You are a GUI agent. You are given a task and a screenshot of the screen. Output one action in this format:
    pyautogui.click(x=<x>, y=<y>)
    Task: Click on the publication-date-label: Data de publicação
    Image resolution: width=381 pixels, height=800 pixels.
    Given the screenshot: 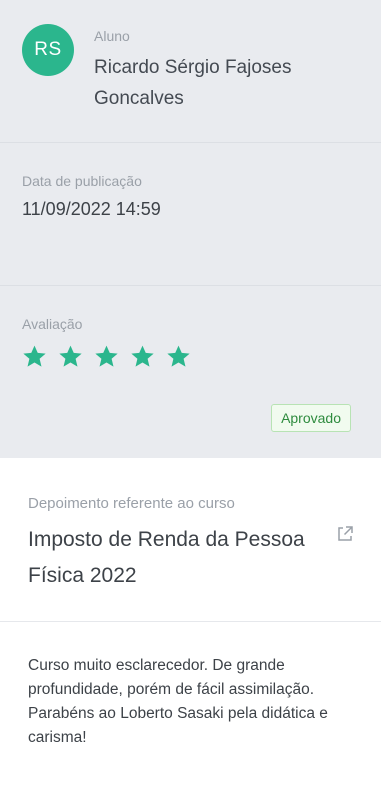 What is the action you would take?
    pyautogui.click(x=82, y=181)
    